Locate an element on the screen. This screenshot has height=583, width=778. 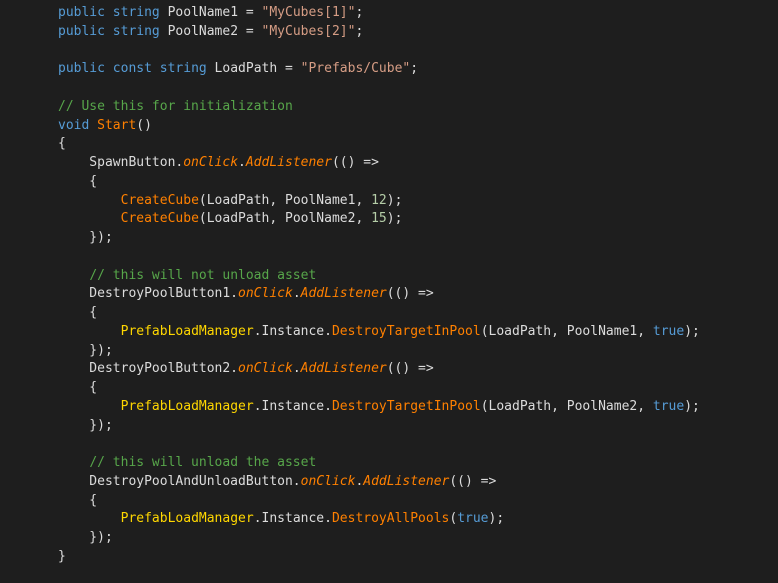
code-line: SpawnButton.onClick.AddListener(() => is located at coordinates (418, 163).